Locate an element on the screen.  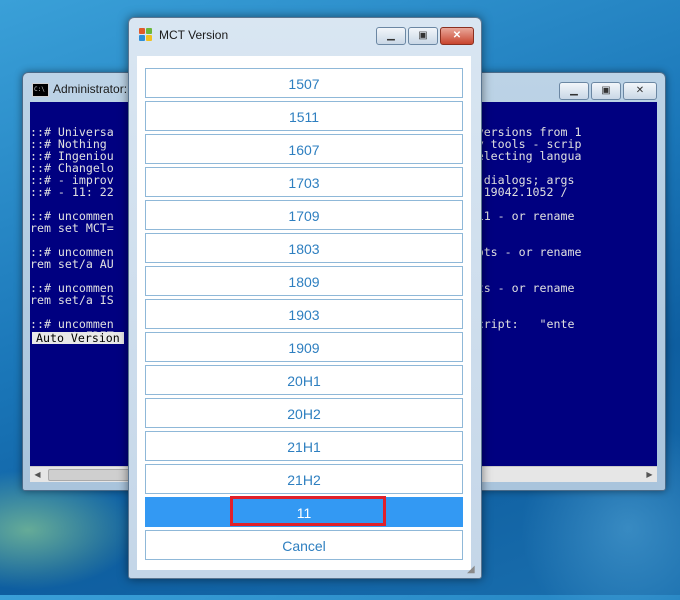
console-status-line: Auto Version is located at coordinates (78, 338).